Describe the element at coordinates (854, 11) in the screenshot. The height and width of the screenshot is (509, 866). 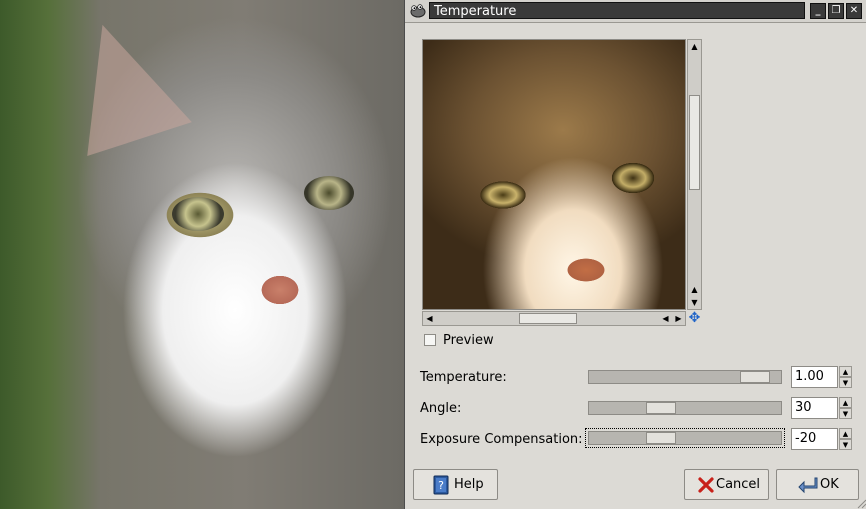
I see `close-button: ✕` at that location.